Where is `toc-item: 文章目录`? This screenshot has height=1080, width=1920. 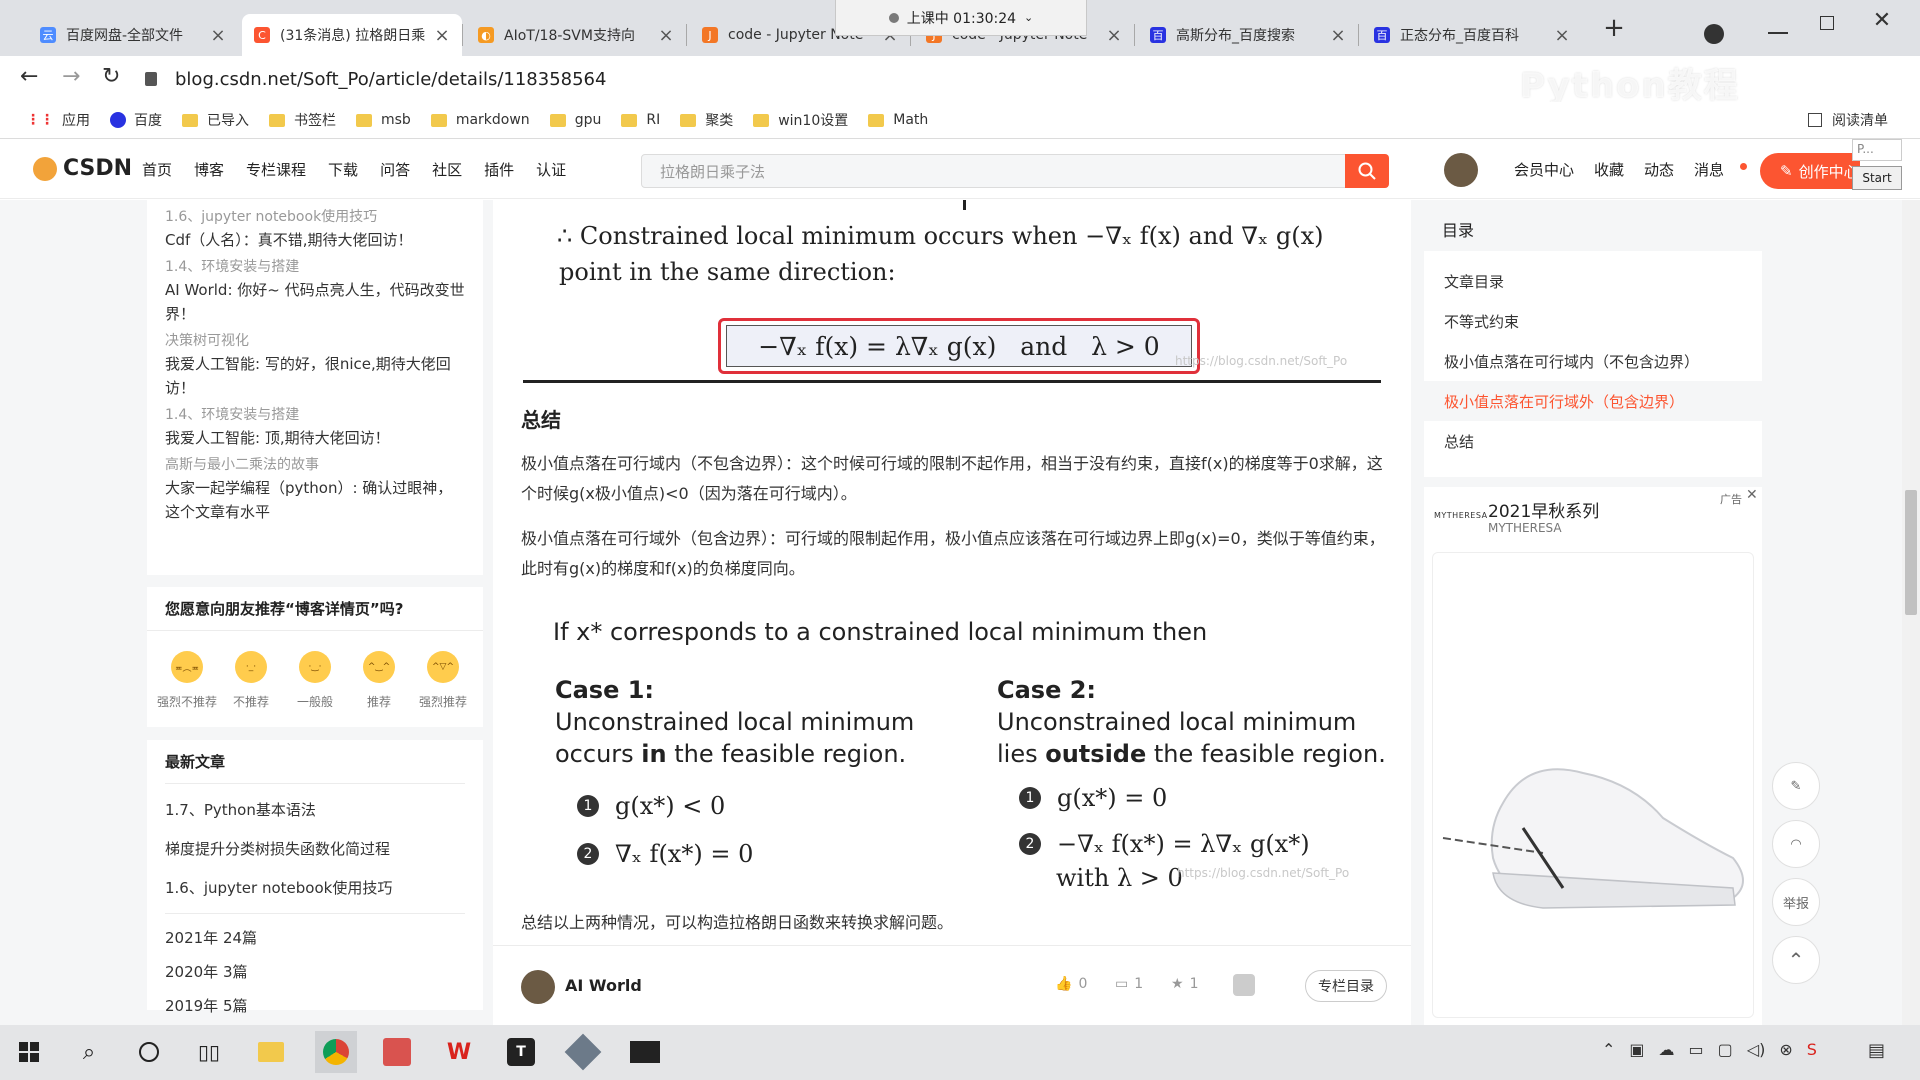
toc-item: 文章目录 is located at coordinates (1593, 281).